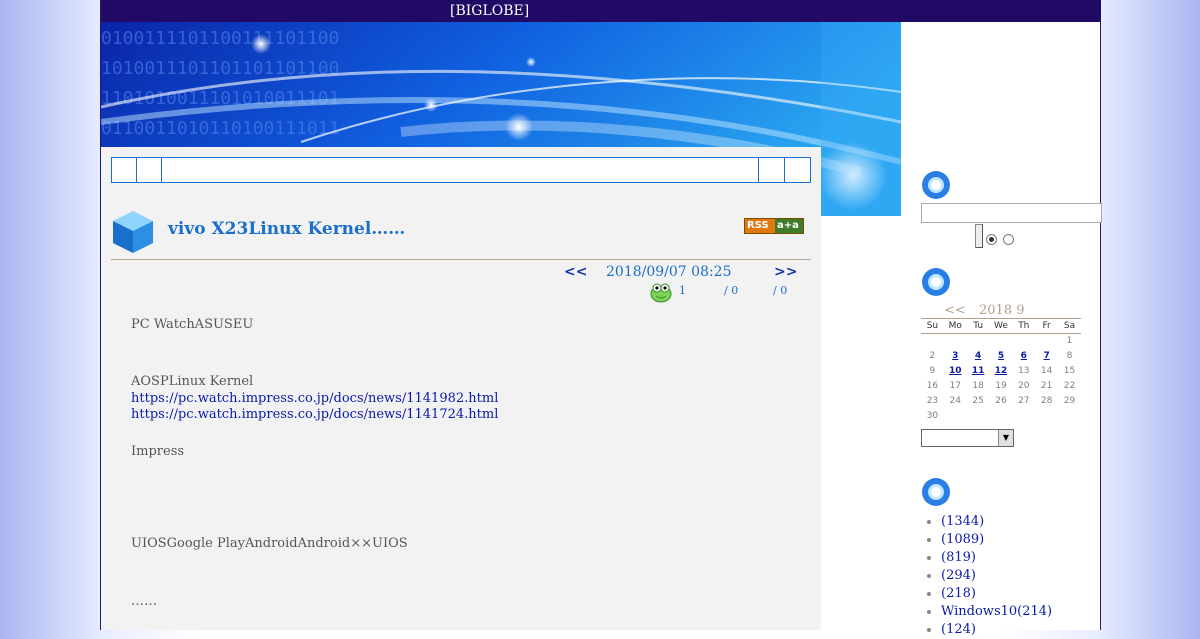 Image resolution: width=1200 pixels, height=639 pixels. I want to click on category-item: (294), so click(996, 576).